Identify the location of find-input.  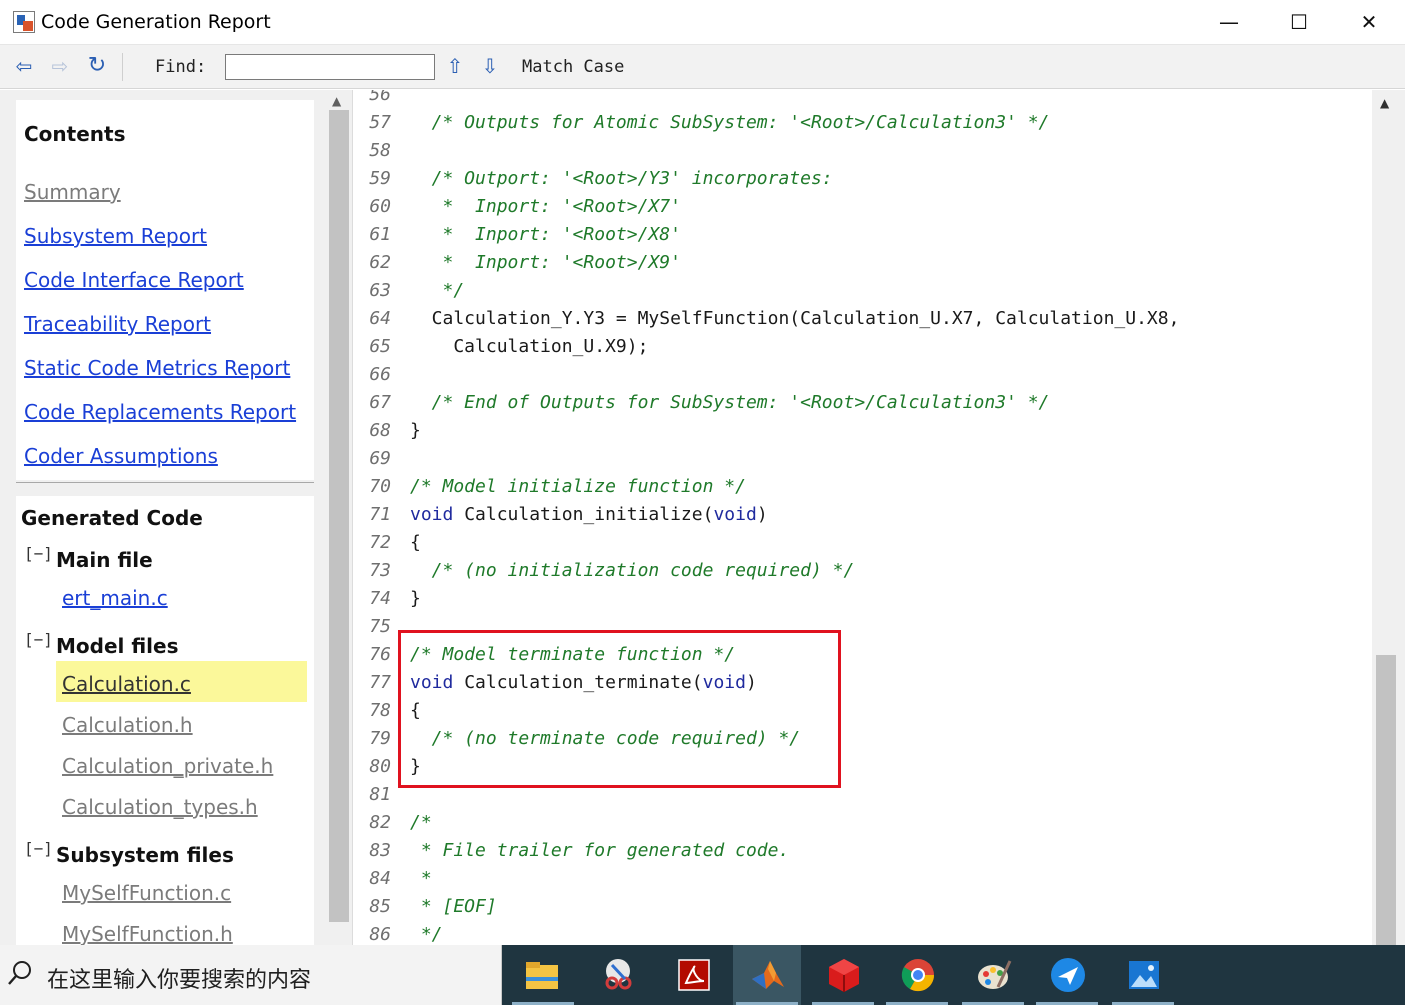
(330, 67).